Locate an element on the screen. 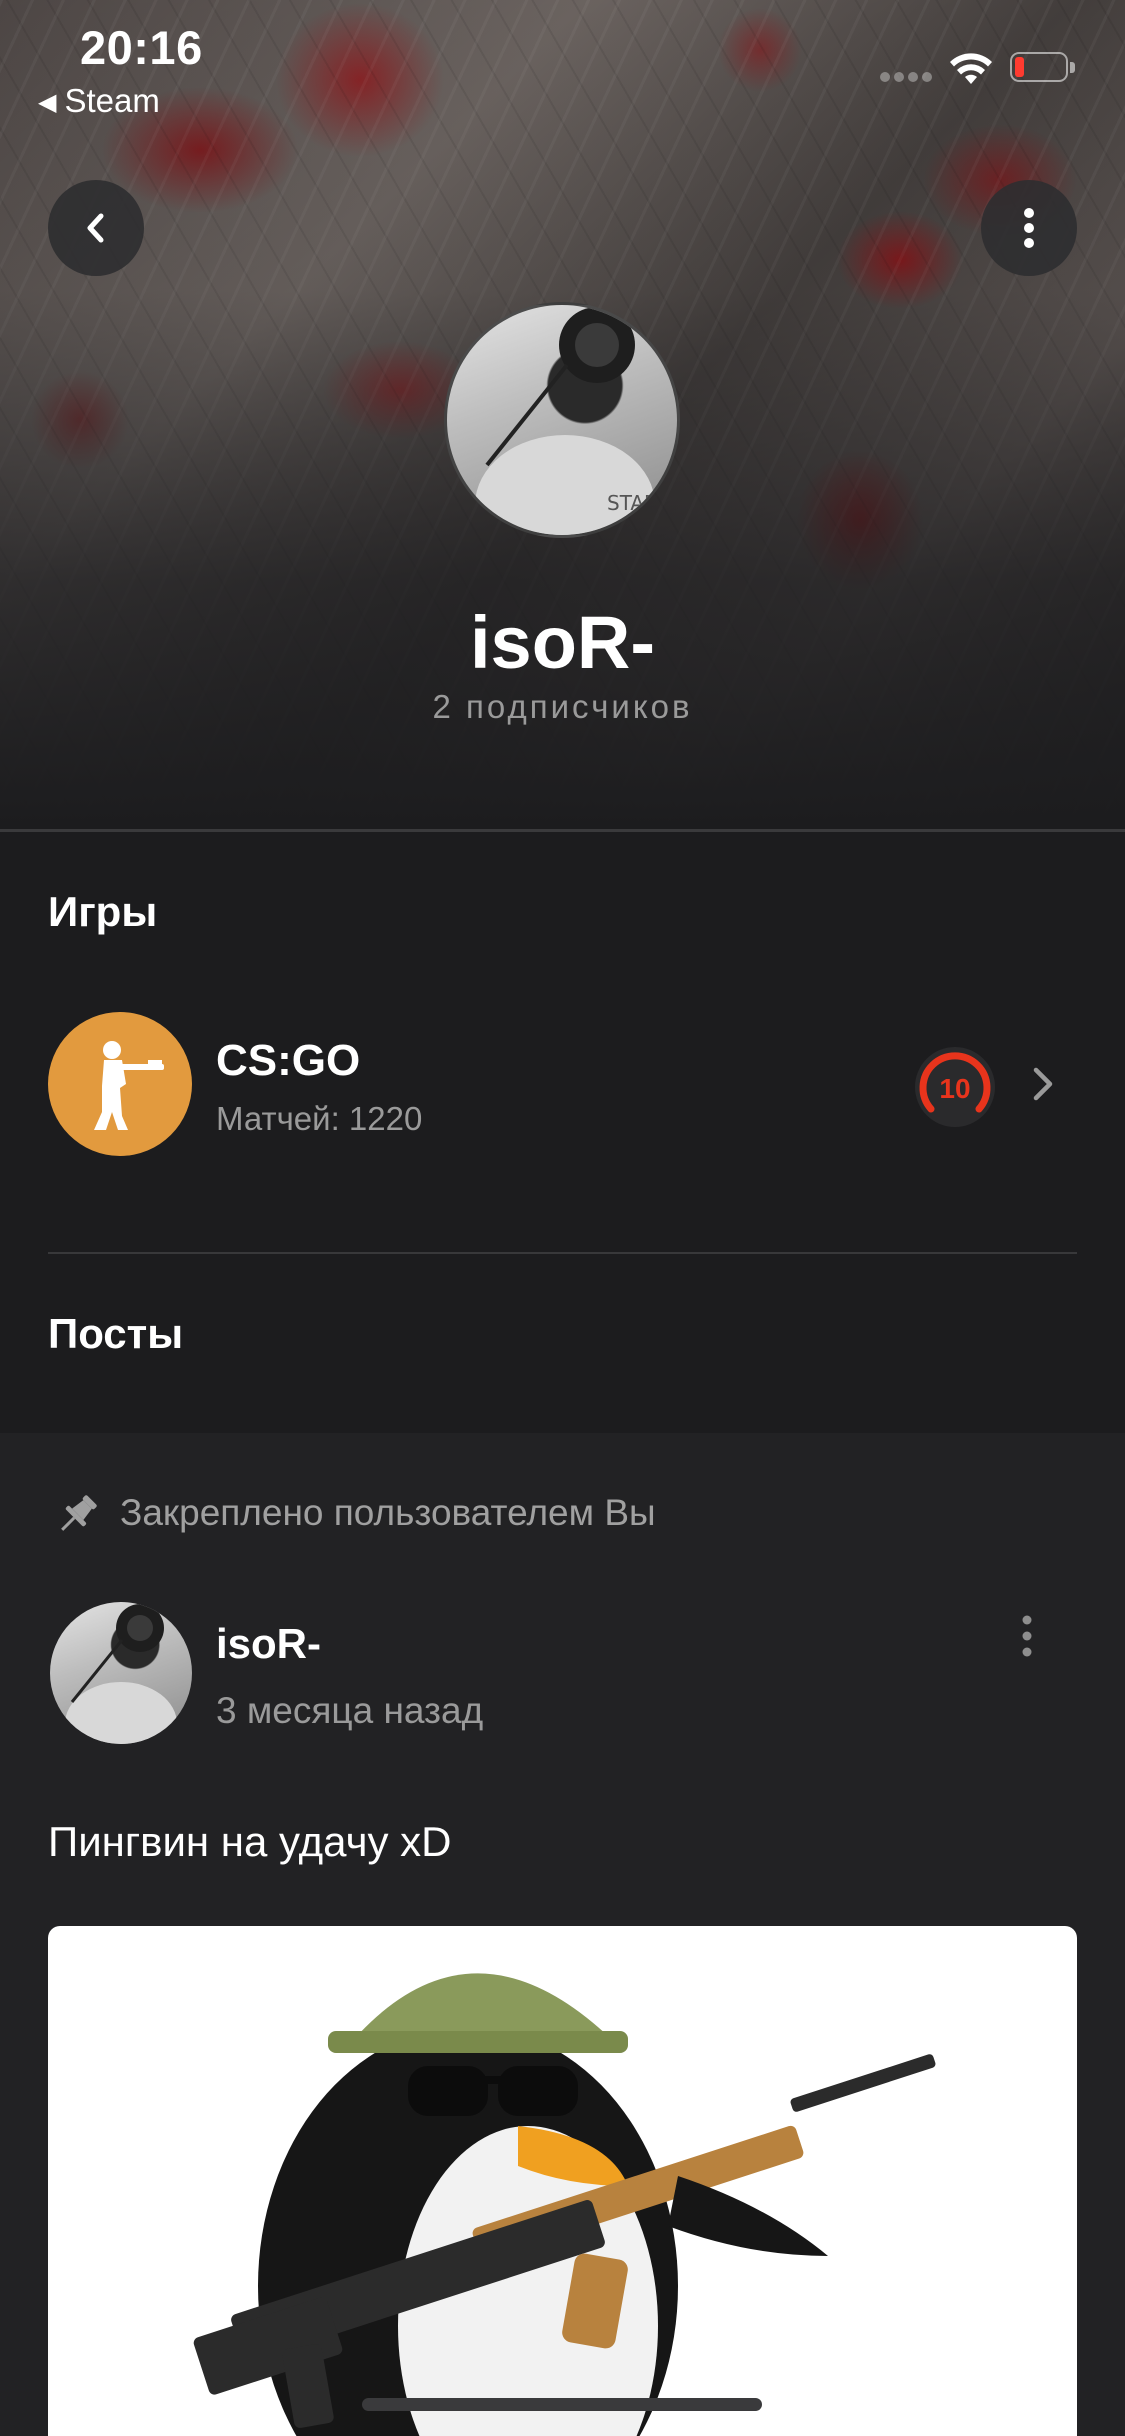 This screenshot has width=1125, height=2436. back-app-label: Steam is located at coordinates (112, 100).